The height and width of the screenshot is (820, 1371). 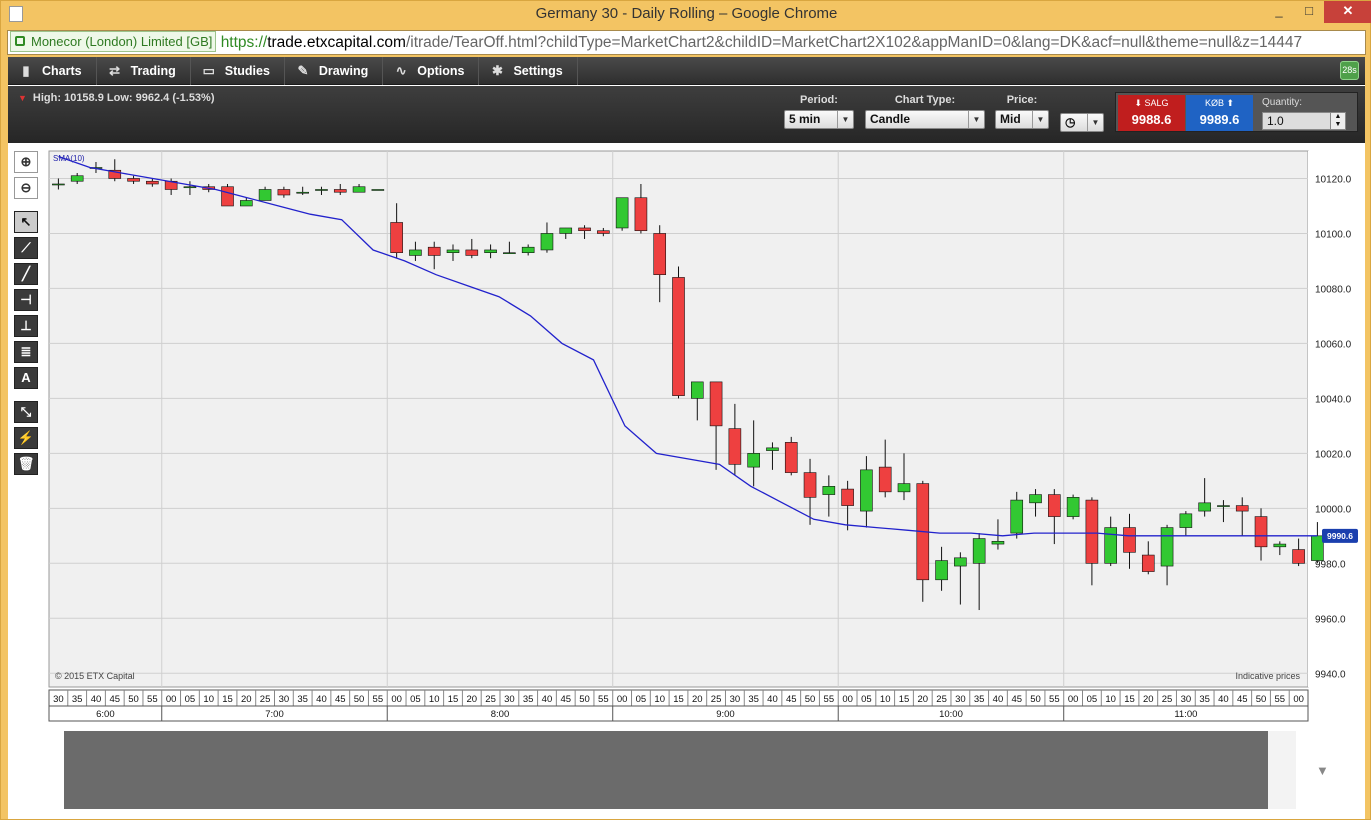 I want to click on window-controls: _ □ ✕, so click(x=1317, y=12).